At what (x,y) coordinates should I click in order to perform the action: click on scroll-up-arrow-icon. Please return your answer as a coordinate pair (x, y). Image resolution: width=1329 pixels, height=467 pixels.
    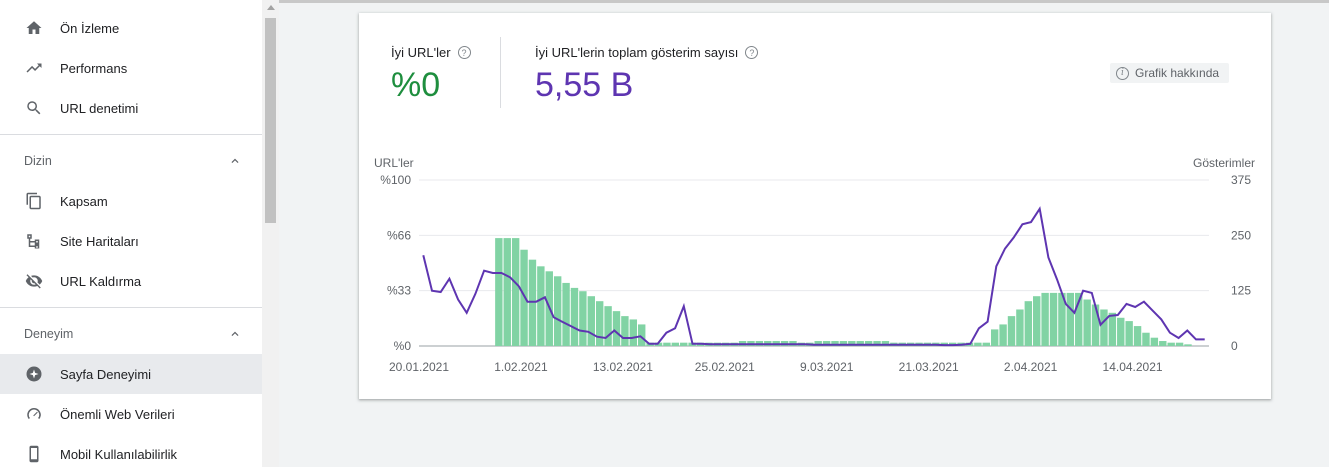
    Looking at the image, I should click on (271, 7).